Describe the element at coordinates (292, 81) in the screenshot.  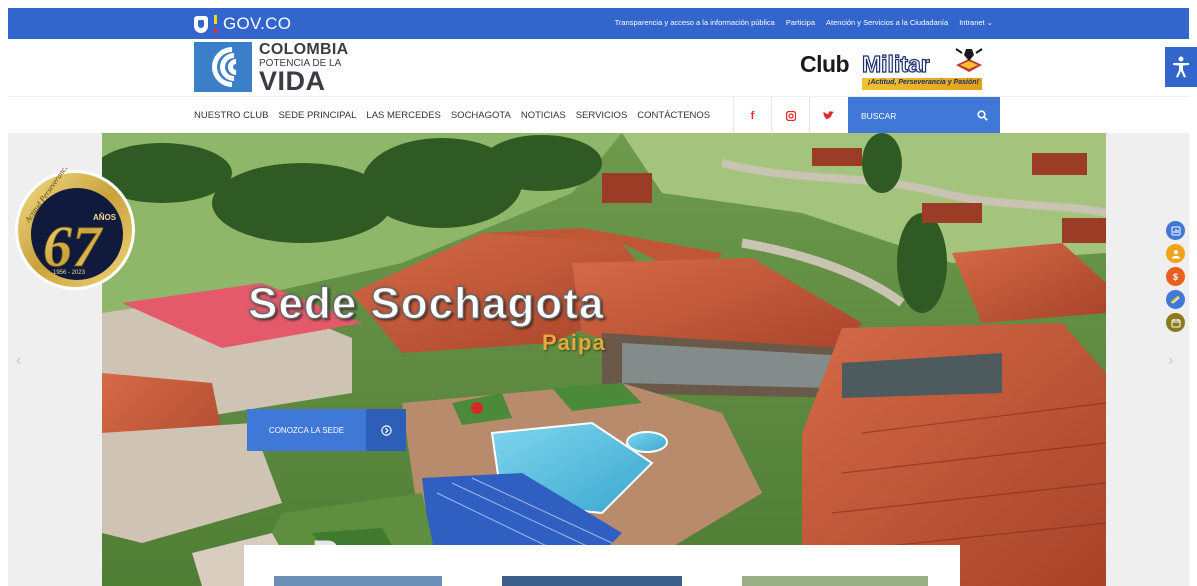
I see `colombia-logo-line3: VIDA` at that location.